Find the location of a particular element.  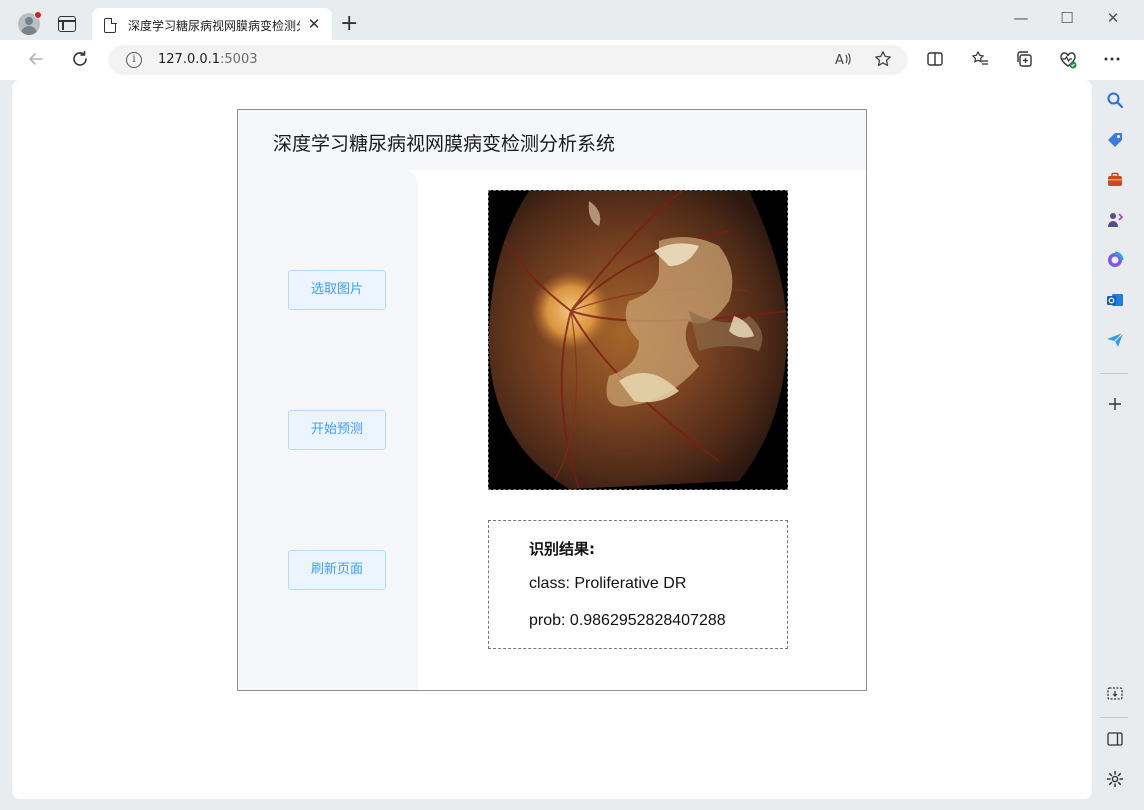

url-host: 127.0.0.1 is located at coordinates (189, 59).